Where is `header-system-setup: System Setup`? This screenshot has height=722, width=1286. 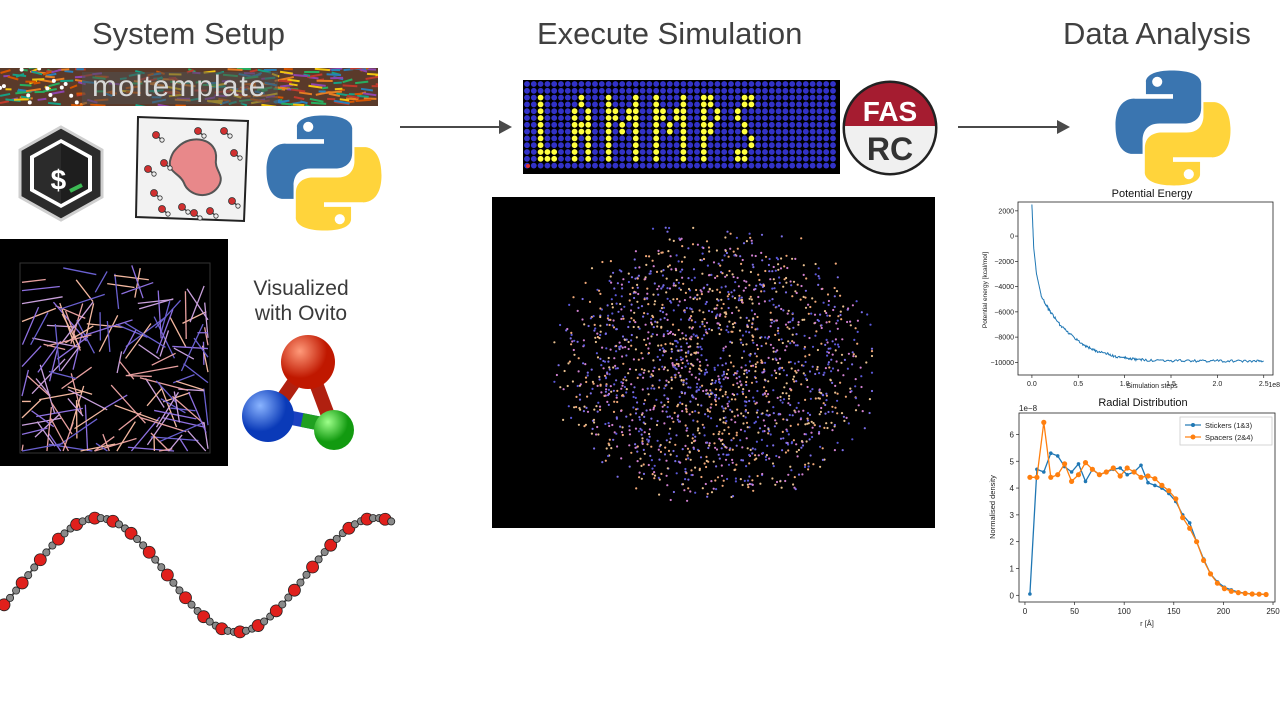 header-system-setup: System Setup is located at coordinates (188, 33).